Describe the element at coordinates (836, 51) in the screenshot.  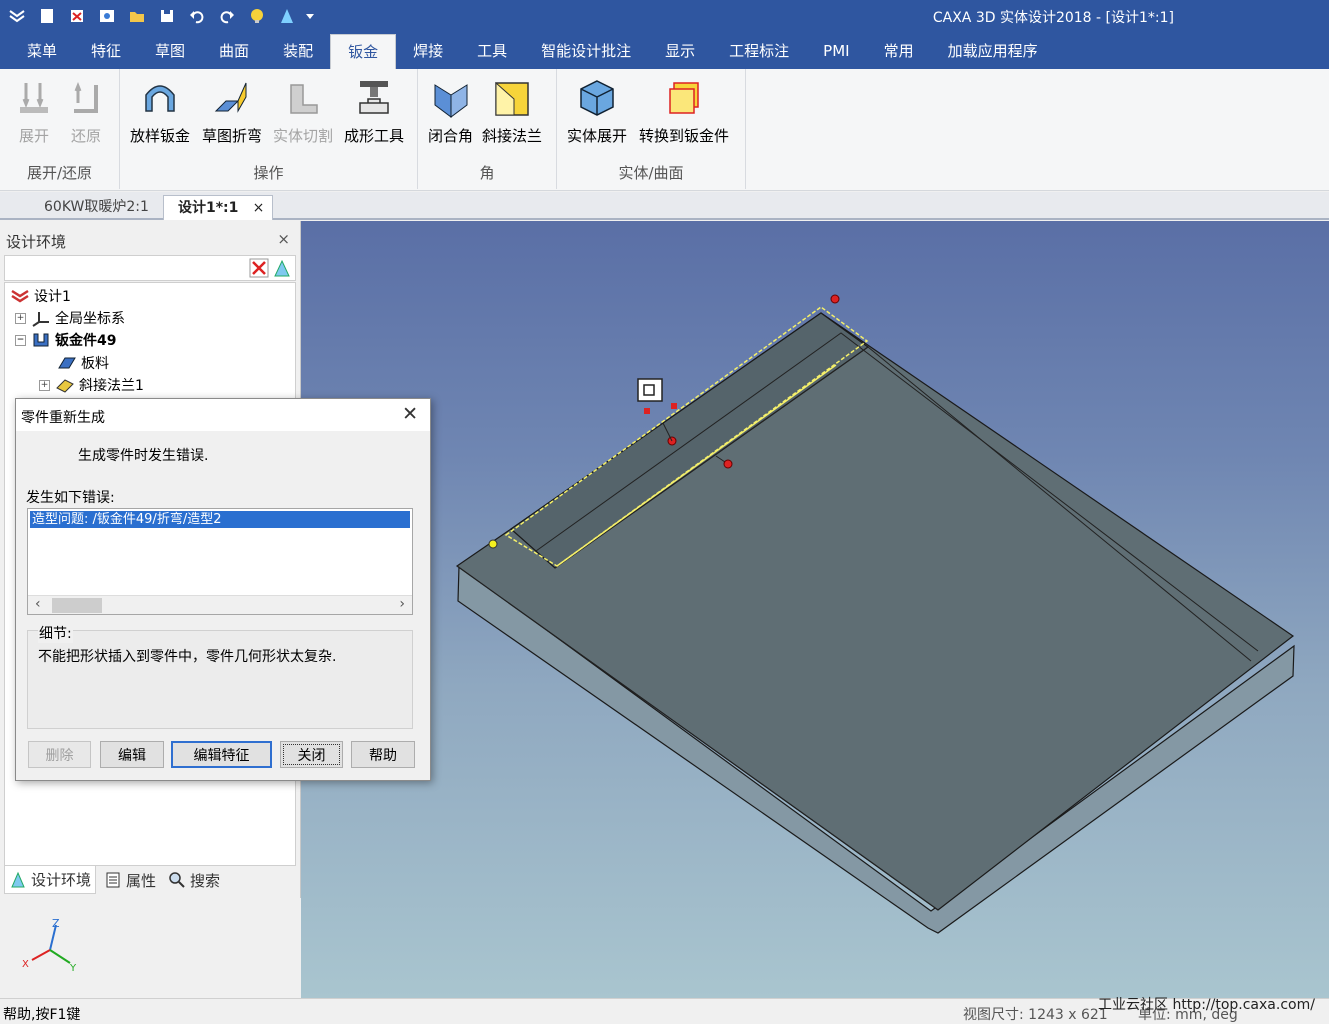
I see `tab-pmi: PMI` at that location.